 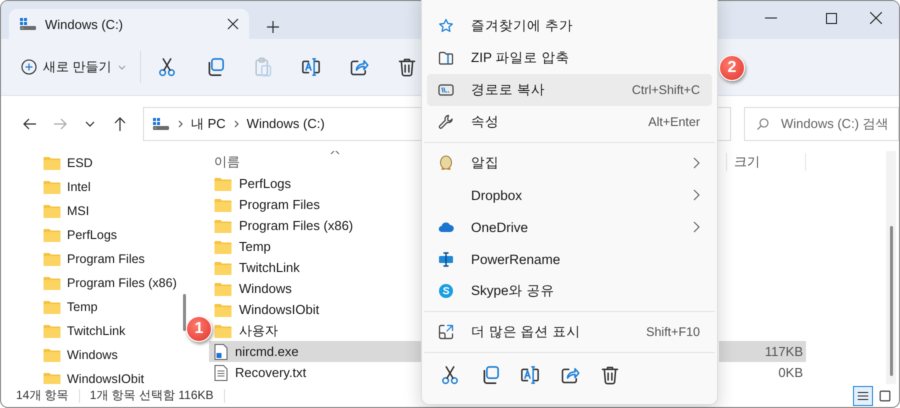 I want to click on menu-label: 속성, so click(x=485, y=122).